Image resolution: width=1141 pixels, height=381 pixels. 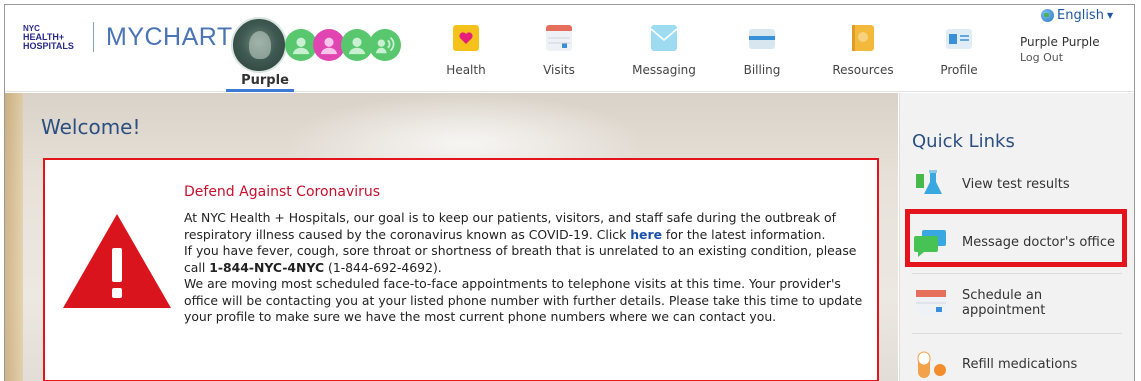 What do you see at coordinates (664, 70) in the screenshot?
I see `nav-messaging-label: Messaging` at bounding box center [664, 70].